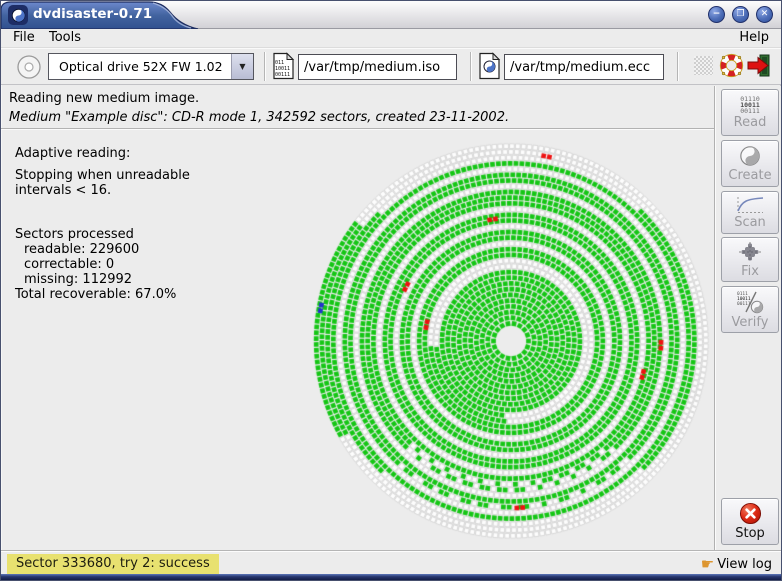  What do you see at coordinates (707, 564) in the screenshot?
I see `pointing-hand-icon: ☛` at bounding box center [707, 564].